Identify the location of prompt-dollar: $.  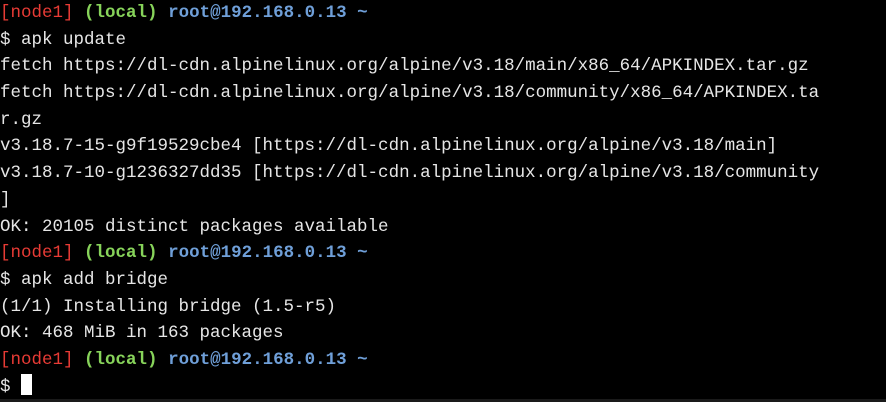
(5, 386).